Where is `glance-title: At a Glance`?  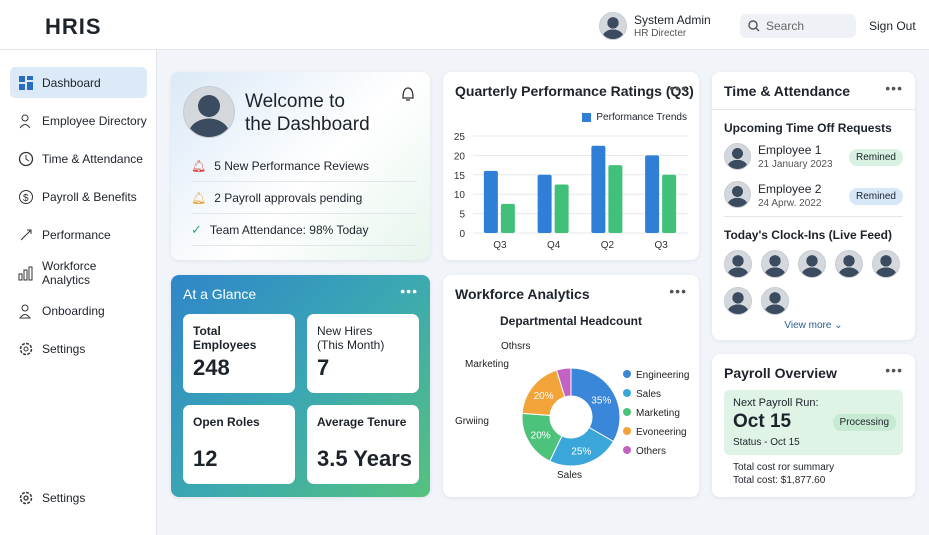
glance-title: At a Glance is located at coordinates (220, 294).